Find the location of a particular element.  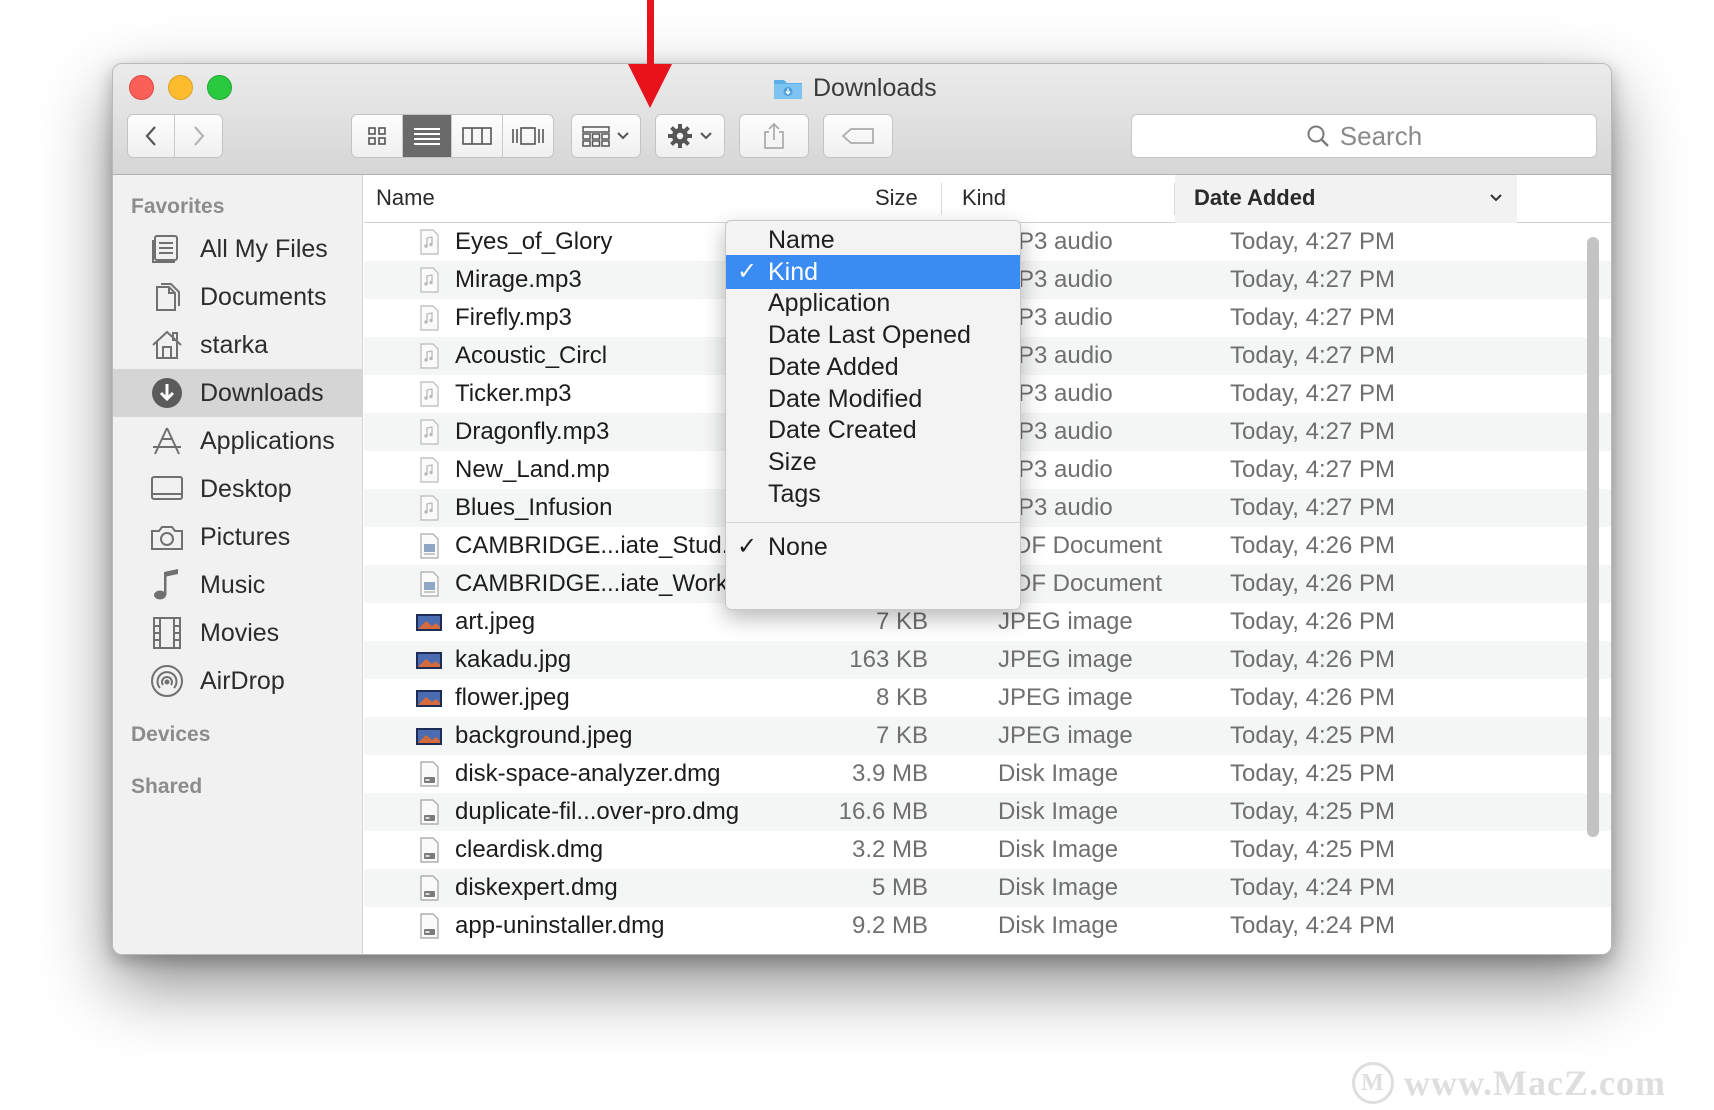

cover-flow-view-button is located at coordinates (528, 136).